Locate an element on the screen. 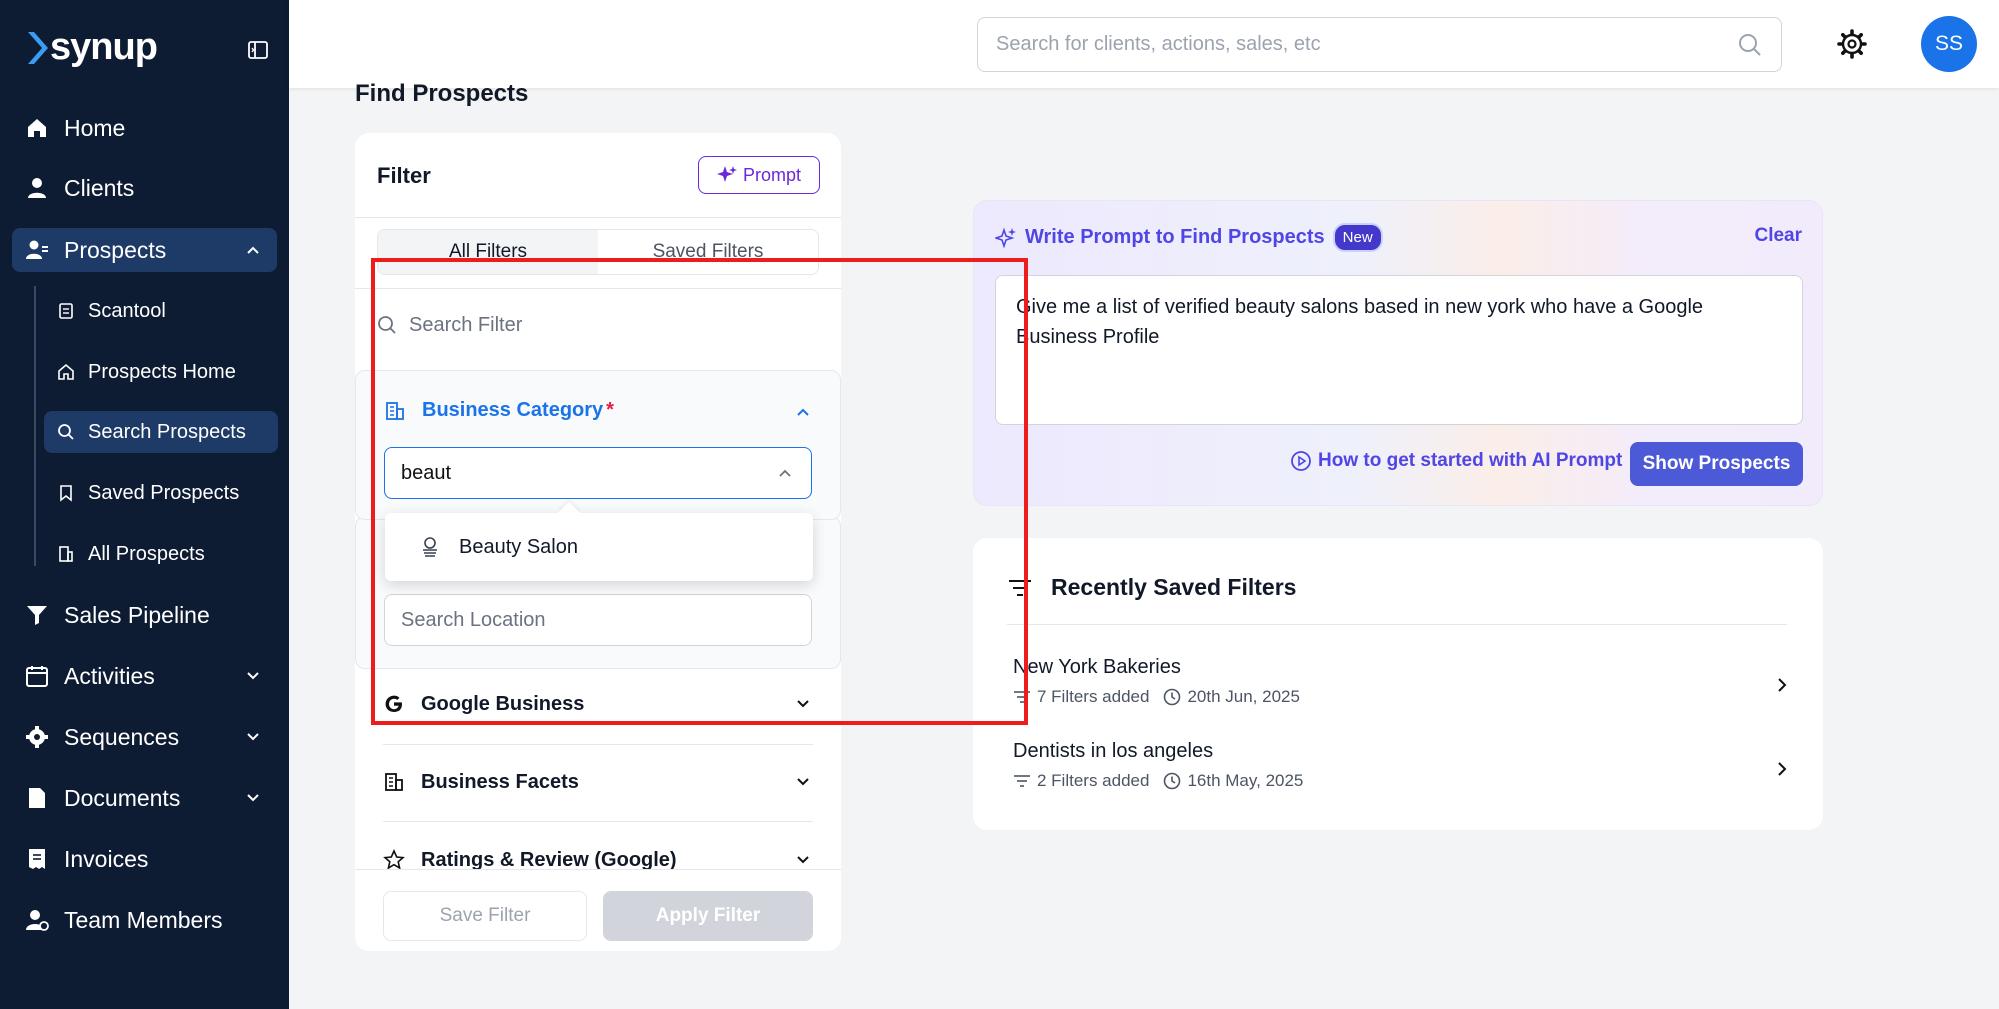 The height and width of the screenshot is (1009, 1999). search-icon is located at coordinates (1750, 45).